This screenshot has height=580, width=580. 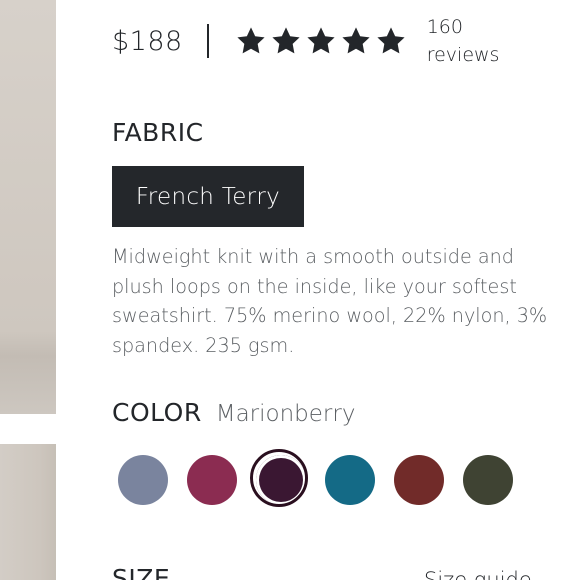 What do you see at coordinates (141, 572) in the screenshot?
I see `size-heading: SIZE` at bounding box center [141, 572].